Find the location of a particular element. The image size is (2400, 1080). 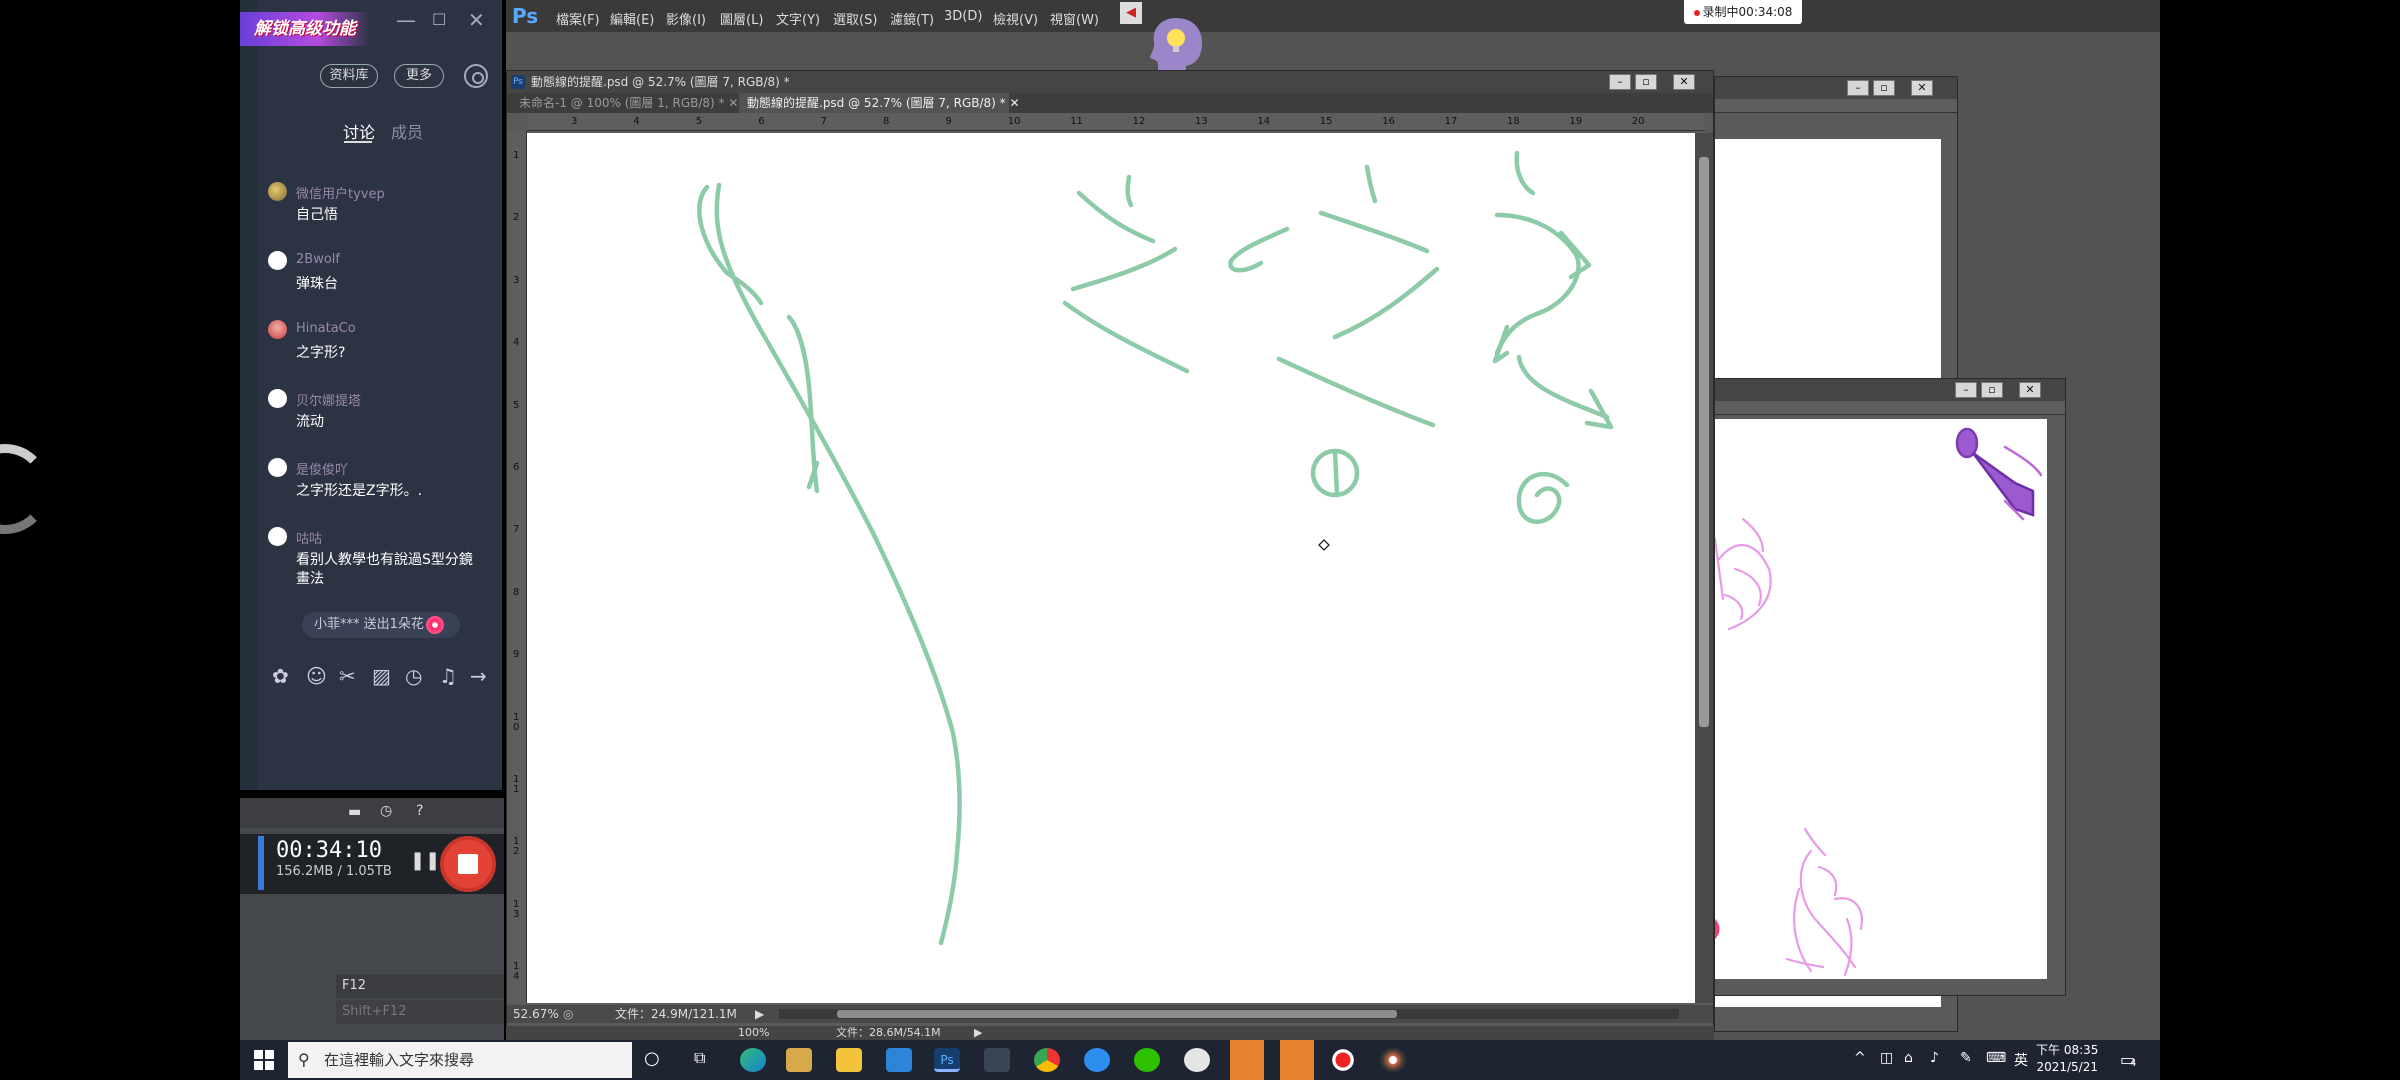

ruler-tick-label: 7 is located at coordinates (516, 530).